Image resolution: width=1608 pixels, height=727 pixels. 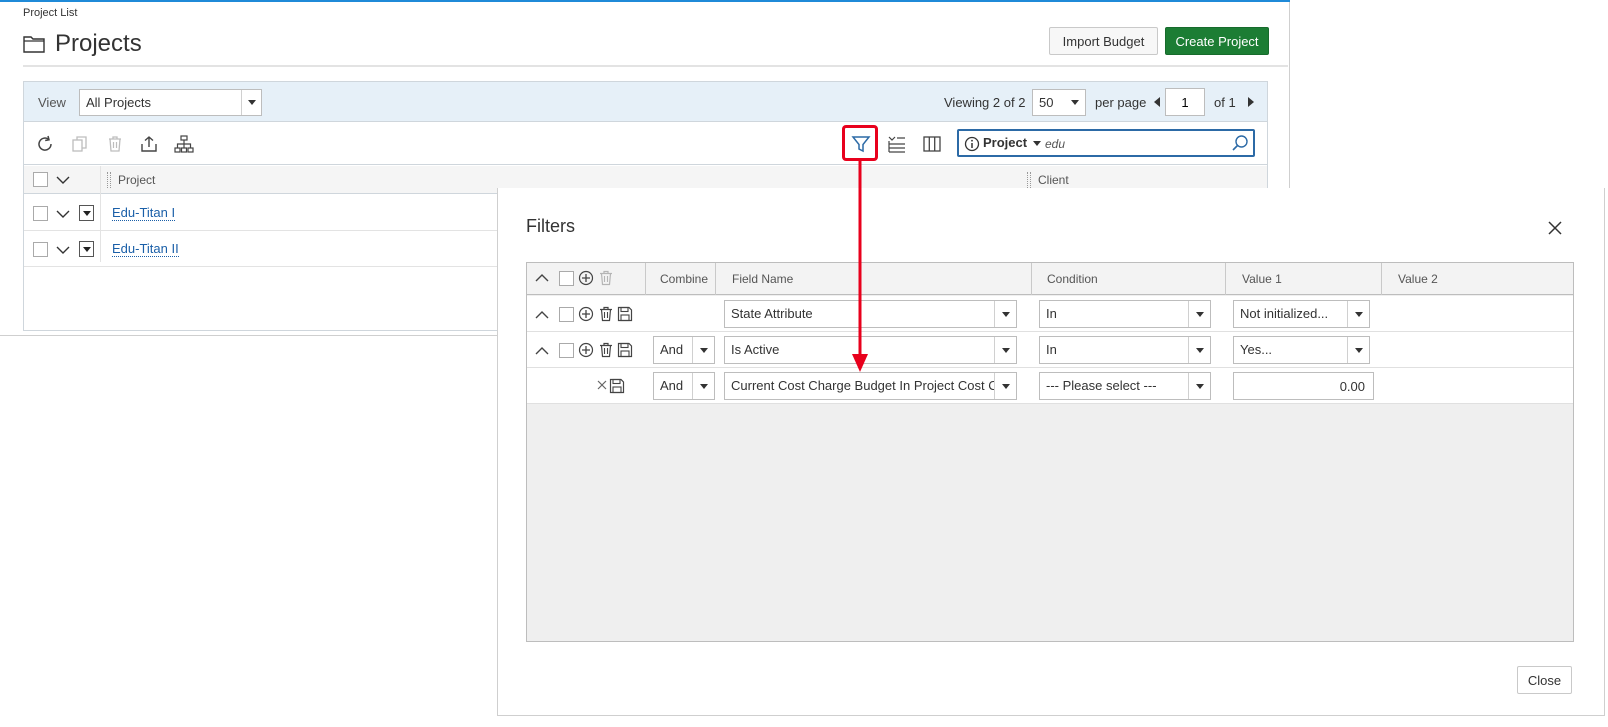 What do you see at coordinates (1053, 180) in the screenshot?
I see `column-header-client: Client` at bounding box center [1053, 180].